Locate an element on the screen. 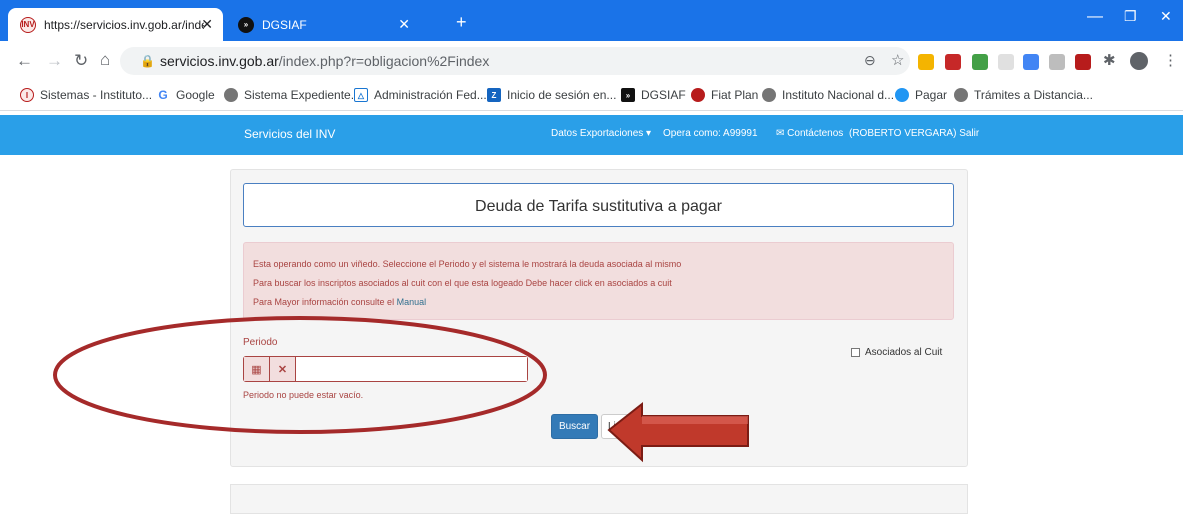  highlight-ellipse is located at coordinates (300, 375).